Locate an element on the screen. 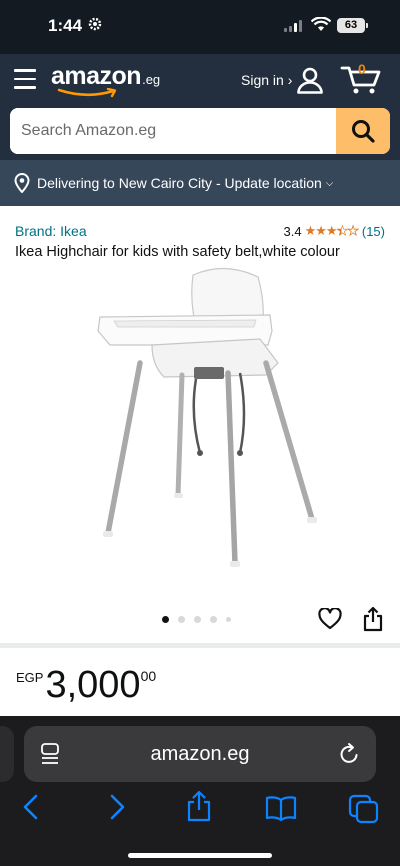 The height and width of the screenshot is (866, 400). url-text: amazon.eg is located at coordinates (200, 754).